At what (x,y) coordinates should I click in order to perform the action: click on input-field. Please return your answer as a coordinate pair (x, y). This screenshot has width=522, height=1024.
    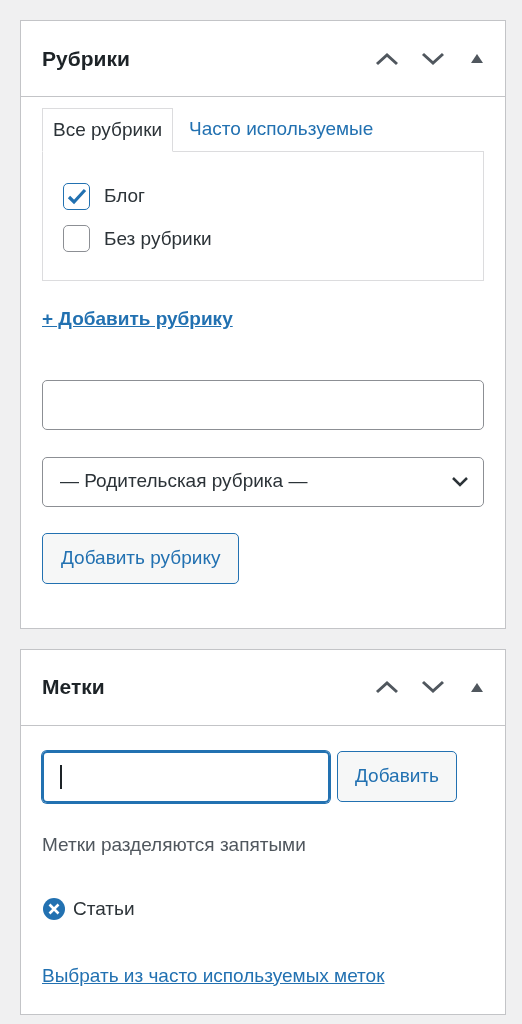
    Looking at the image, I should click on (263, 404).